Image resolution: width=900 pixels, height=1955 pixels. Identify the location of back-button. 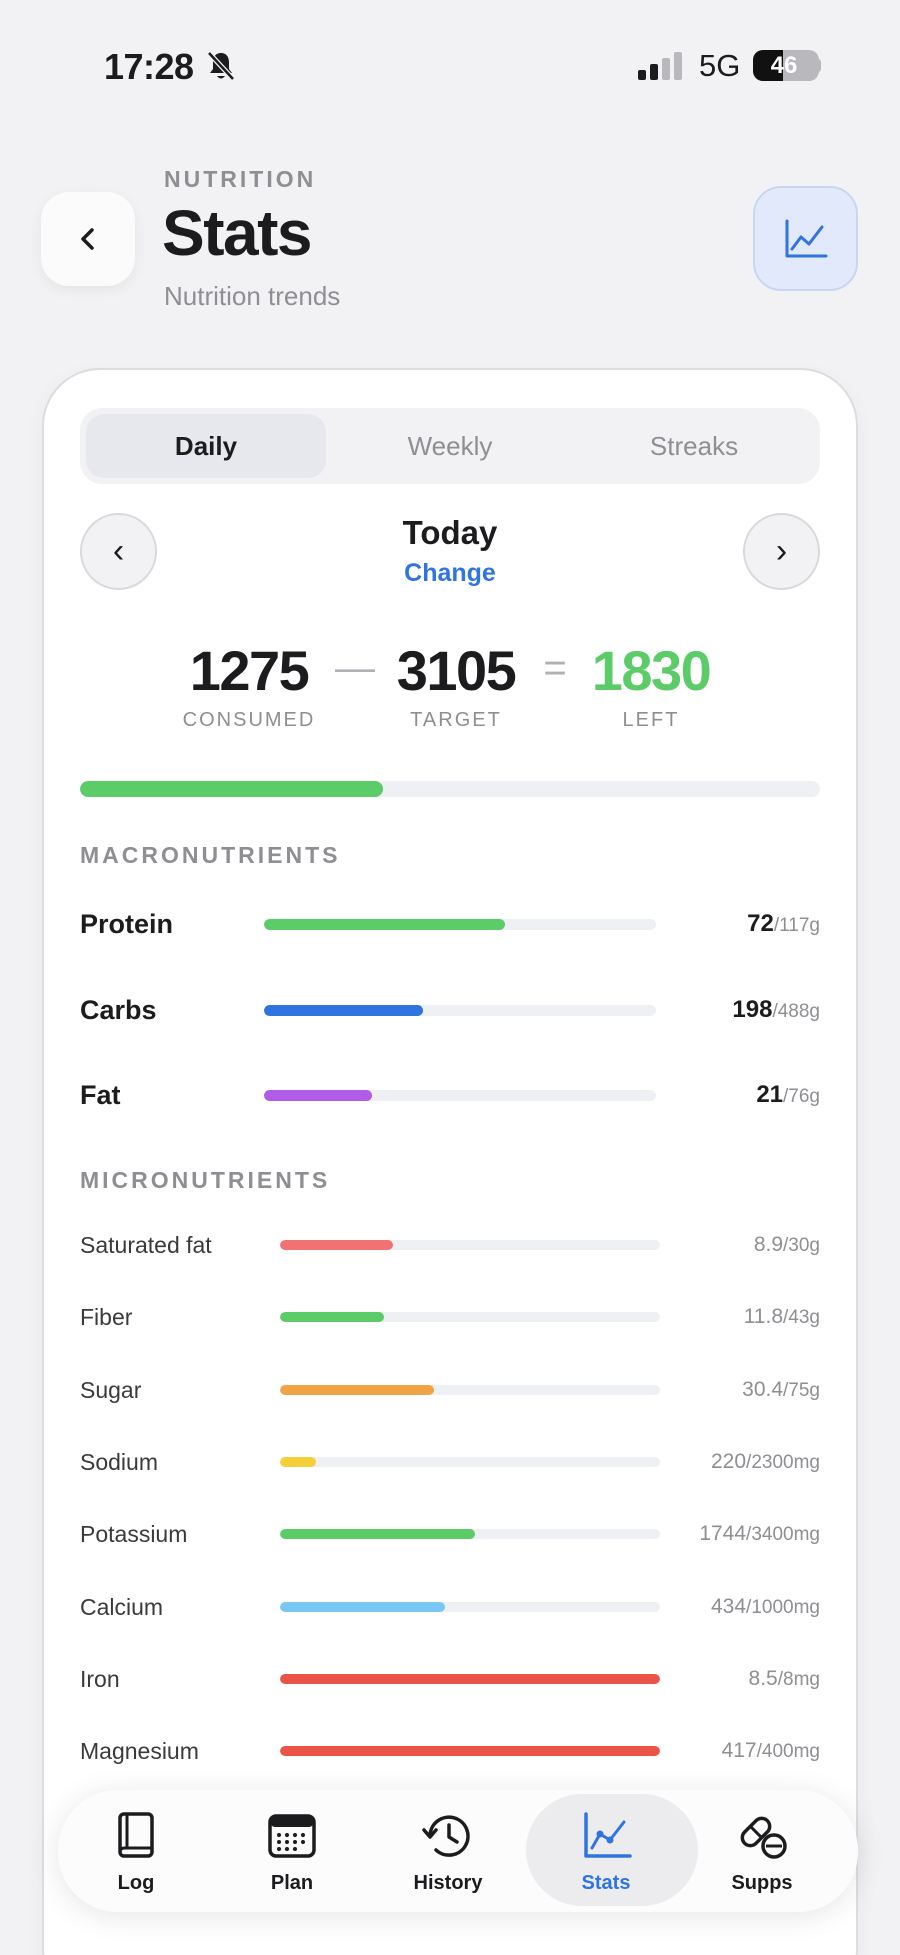
(88, 239).